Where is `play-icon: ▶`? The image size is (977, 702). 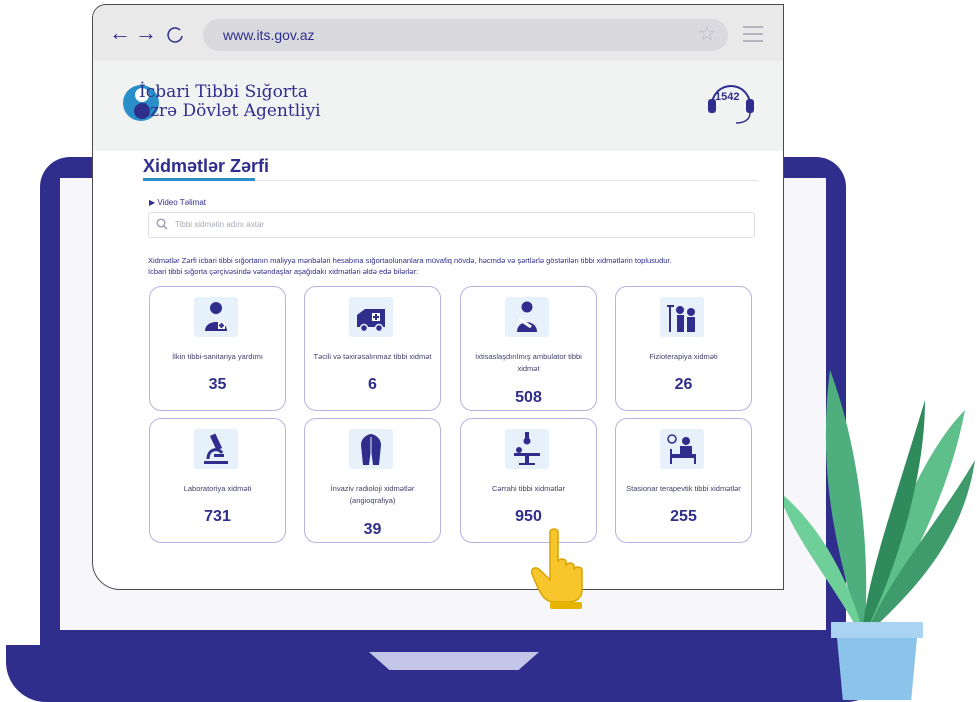
play-icon: ▶ is located at coordinates (152, 202).